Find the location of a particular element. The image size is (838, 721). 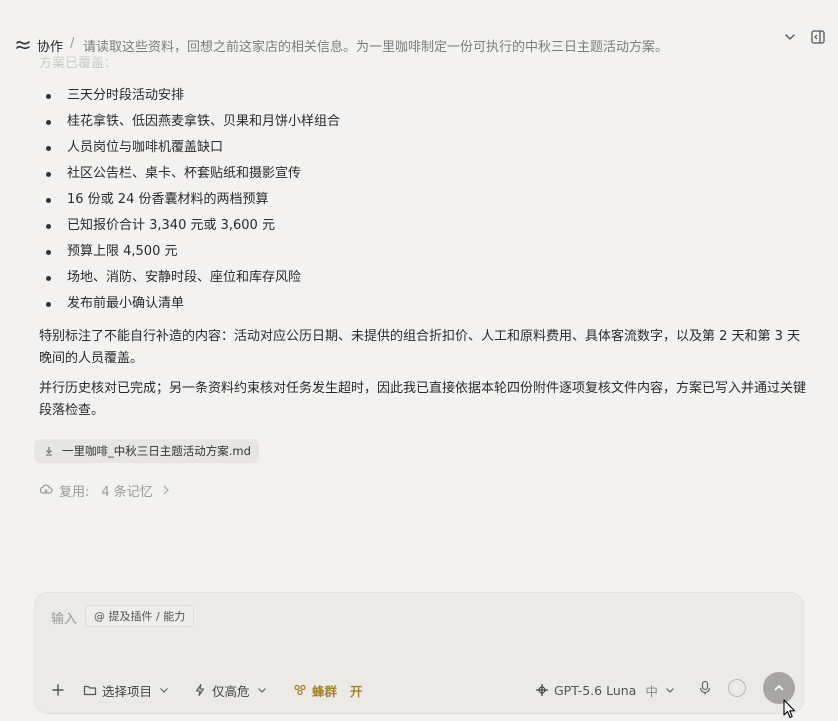

file-attachment-chip: 一里咖啡_中秋三日主题活动方案.md is located at coordinates (146, 451).